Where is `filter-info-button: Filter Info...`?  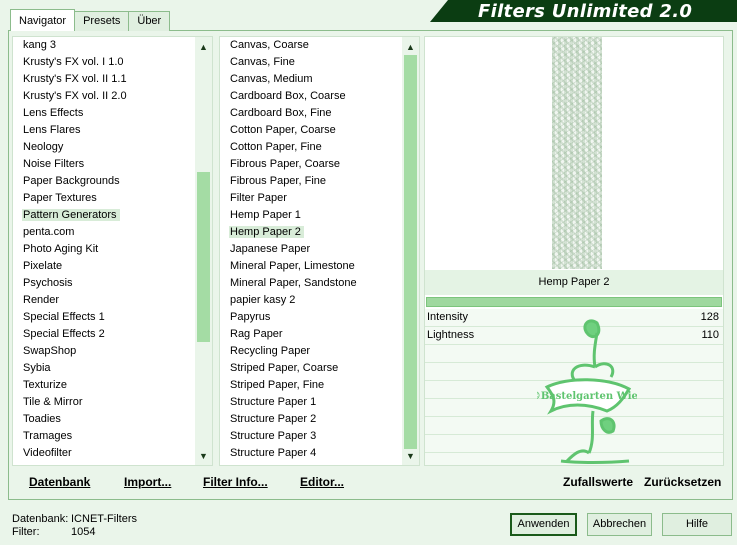
filter-info-button: Filter Info... is located at coordinates (235, 482).